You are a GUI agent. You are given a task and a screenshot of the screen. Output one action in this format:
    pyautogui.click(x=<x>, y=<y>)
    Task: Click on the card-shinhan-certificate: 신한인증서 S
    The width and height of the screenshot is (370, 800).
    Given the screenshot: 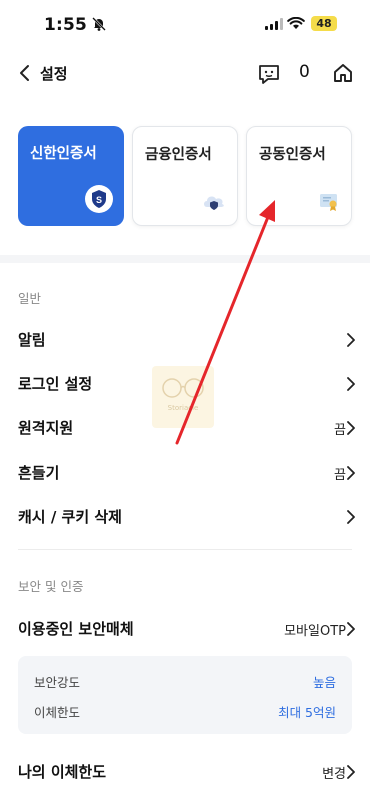 What is the action you would take?
    pyautogui.click(x=71, y=176)
    